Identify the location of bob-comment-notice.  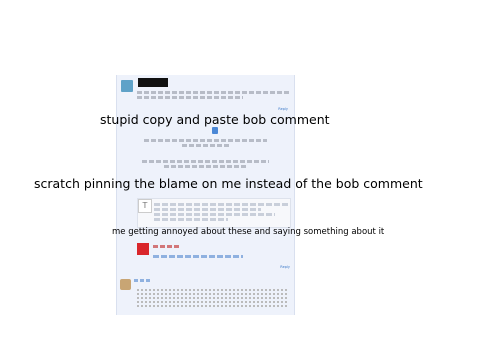
(205, 164).